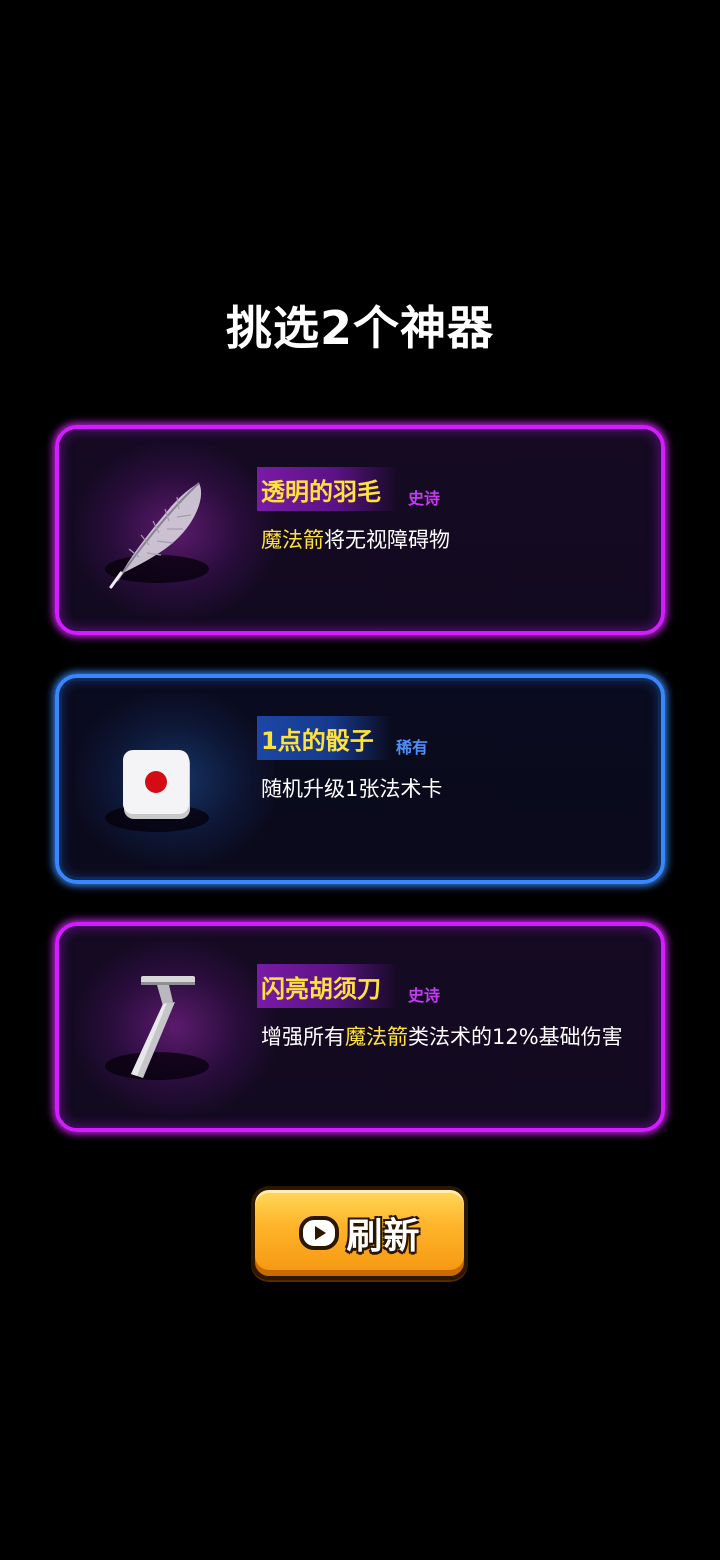 Image resolution: width=720 pixels, height=1560 pixels. What do you see at coordinates (451, 540) in the screenshot?
I see `artifact-description: 魔法箭将无视障碍物` at bounding box center [451, 540].